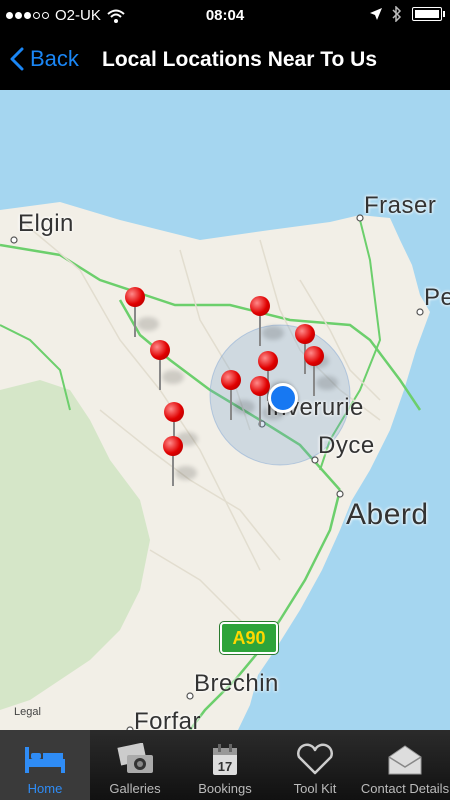  I want to click on back-button: Back, so click(44, 59).